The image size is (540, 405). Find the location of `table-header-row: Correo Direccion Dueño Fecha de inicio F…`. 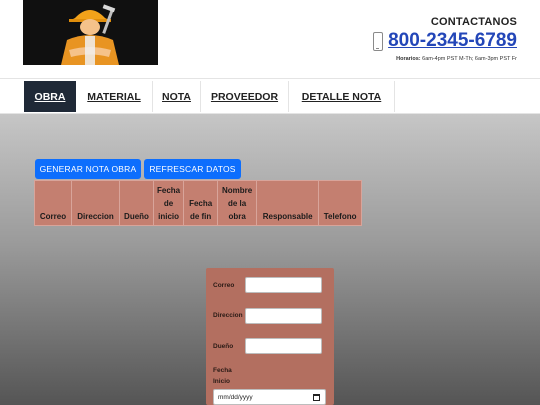

table-header-row: Correo Direccion Dueño Fecha de inicio F… is located at coordinates (198, 203).